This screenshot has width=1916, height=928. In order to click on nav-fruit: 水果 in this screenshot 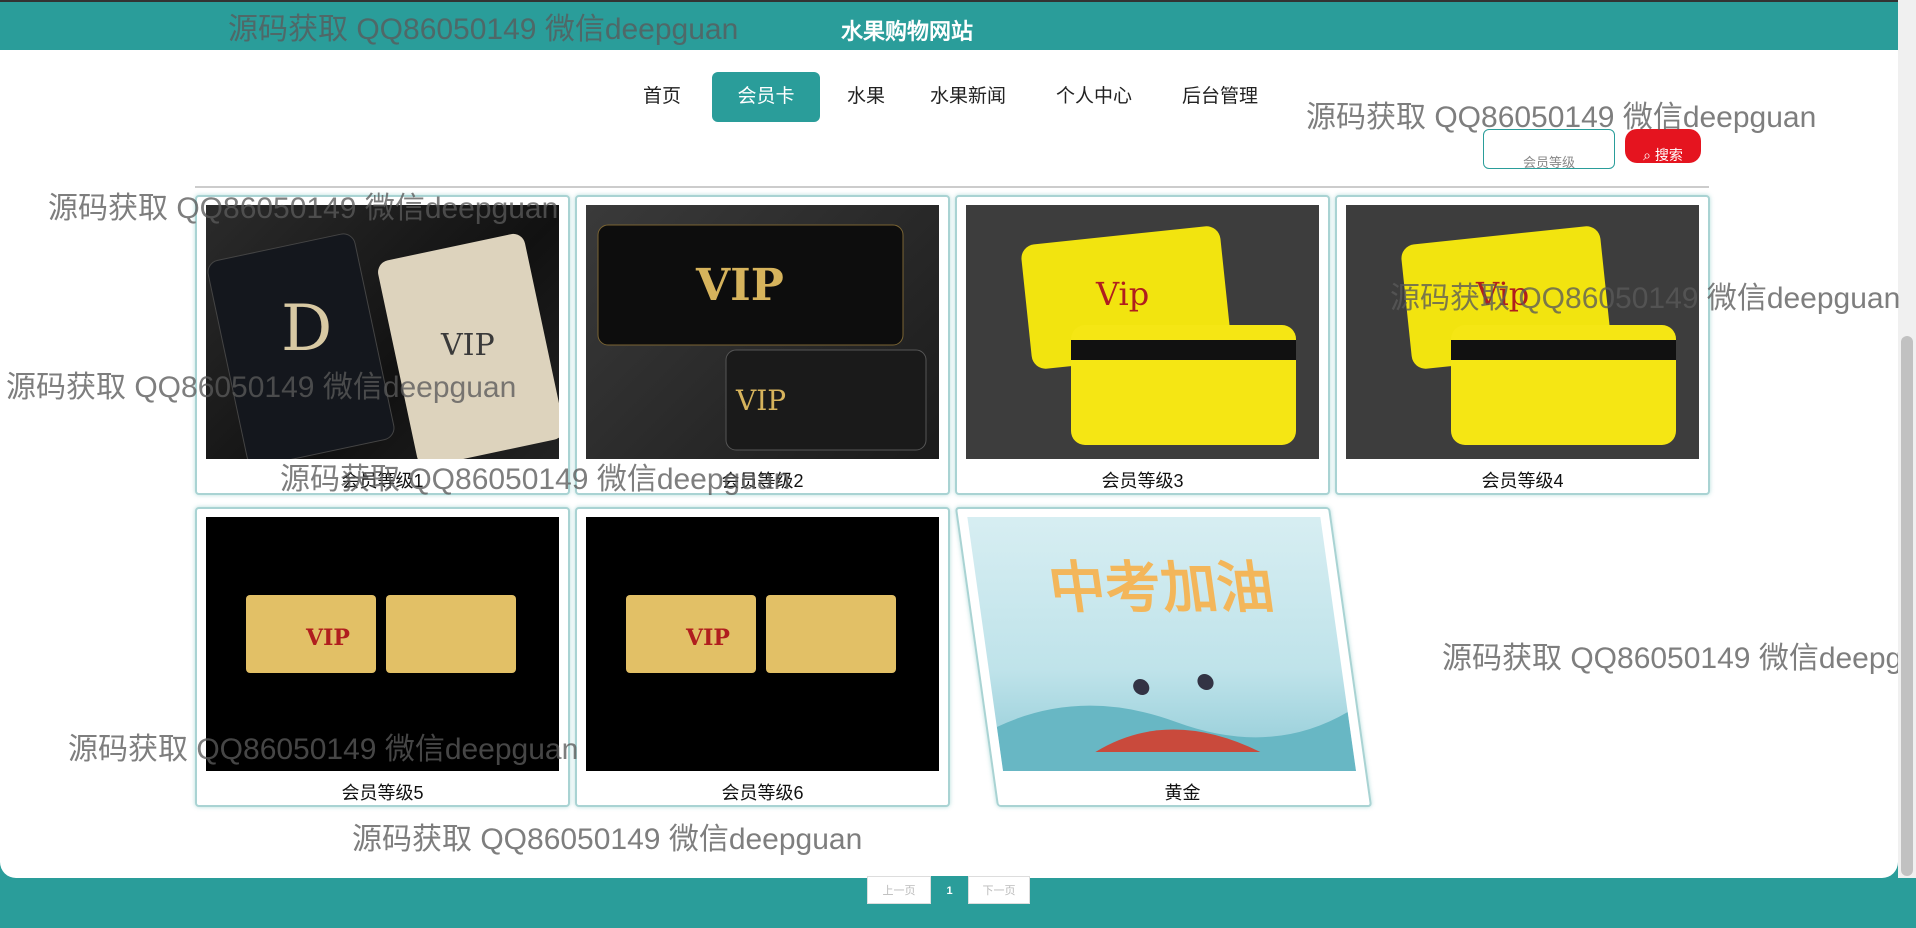, I will do `click(866, 97)`.